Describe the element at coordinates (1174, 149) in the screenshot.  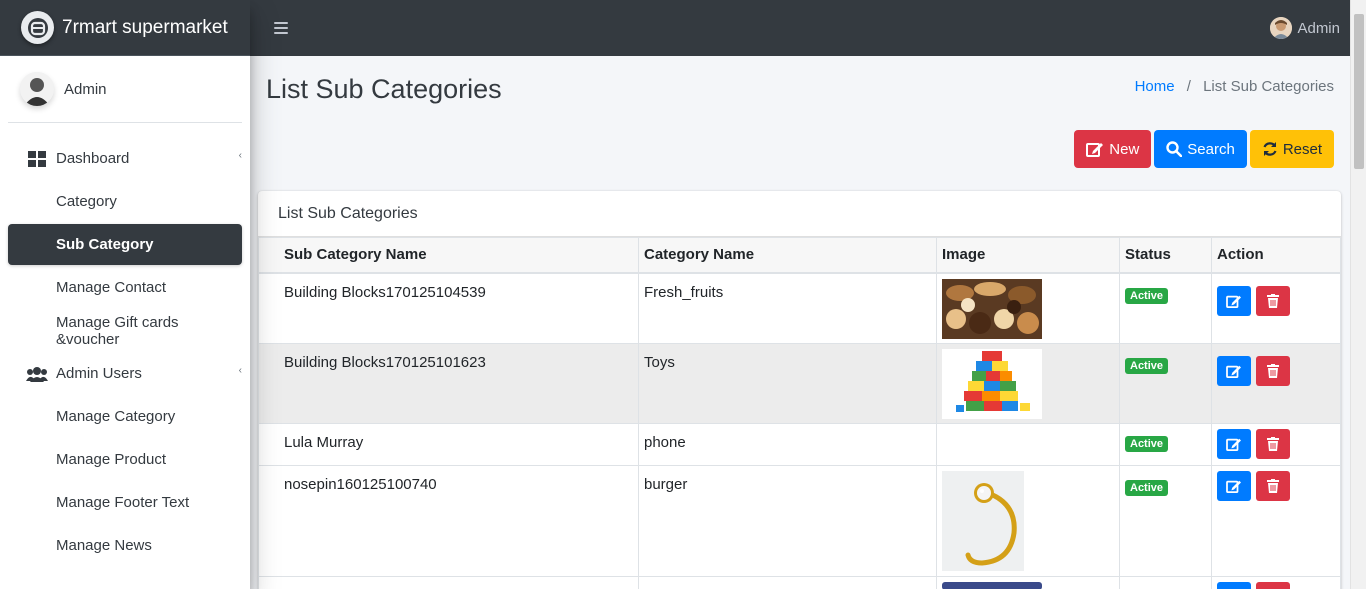
I see `search-icon` at that location.